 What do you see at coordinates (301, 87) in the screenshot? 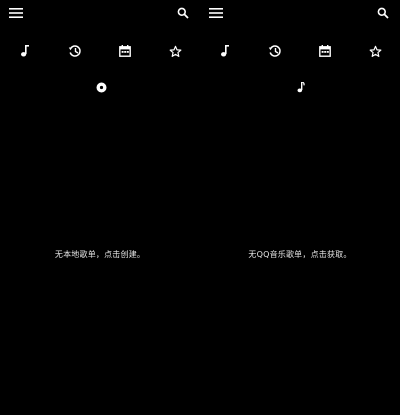
I see `music-note-icon` at bounding box center [301, 87].